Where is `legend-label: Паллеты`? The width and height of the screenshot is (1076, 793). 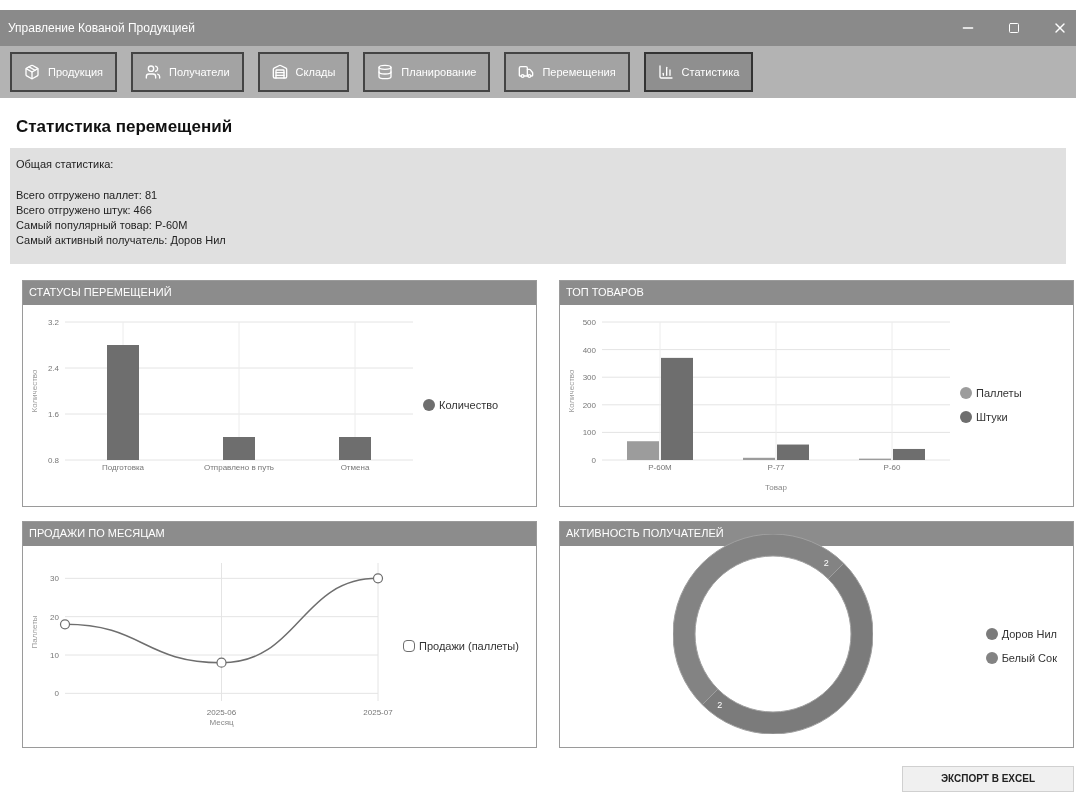
legend-label: Паллеты is located at coordinates (999, 393).